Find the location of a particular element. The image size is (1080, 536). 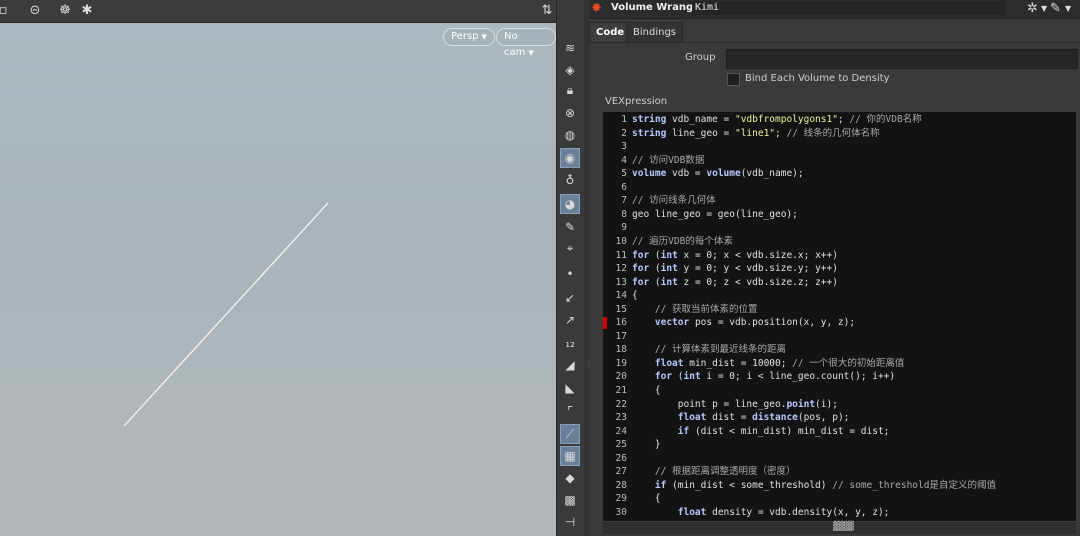

visibility-icon: ◈ is located at coordinates (570, 70).